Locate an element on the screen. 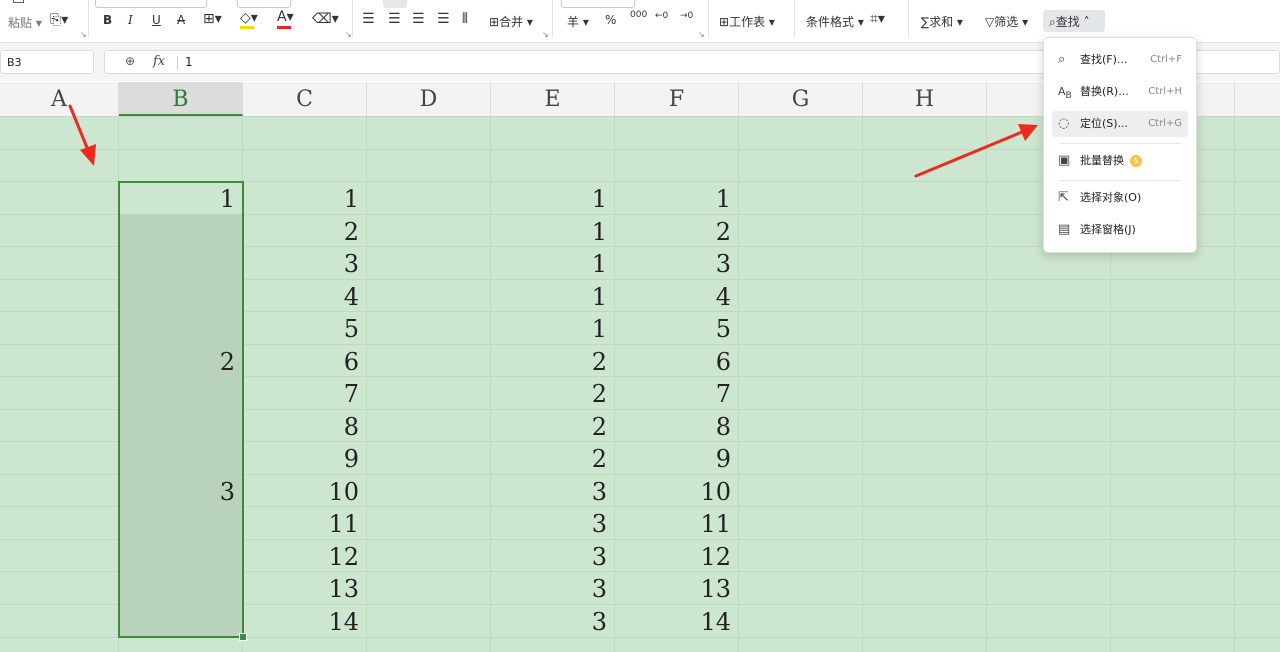 The image size is (1280, 652). cell-f5: 3 is located at coordinates (677, 262).